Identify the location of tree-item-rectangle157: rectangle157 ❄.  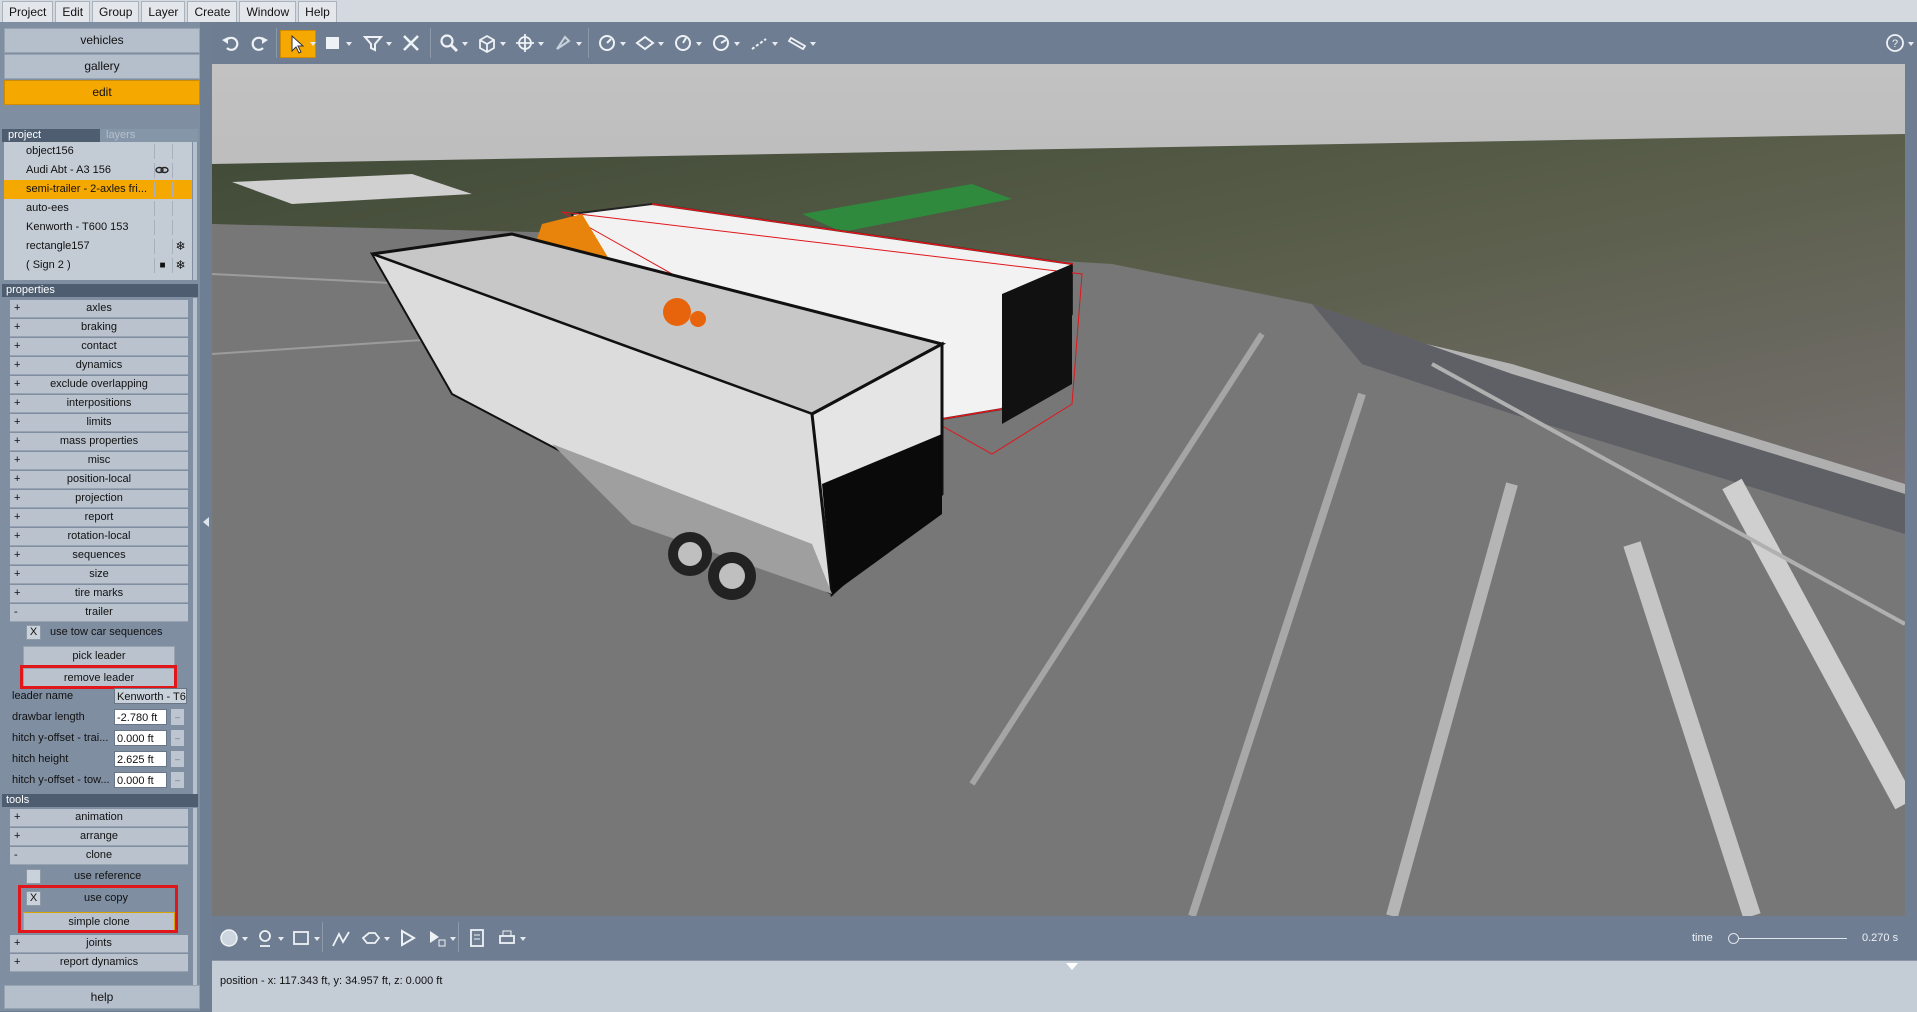
(98, 246).